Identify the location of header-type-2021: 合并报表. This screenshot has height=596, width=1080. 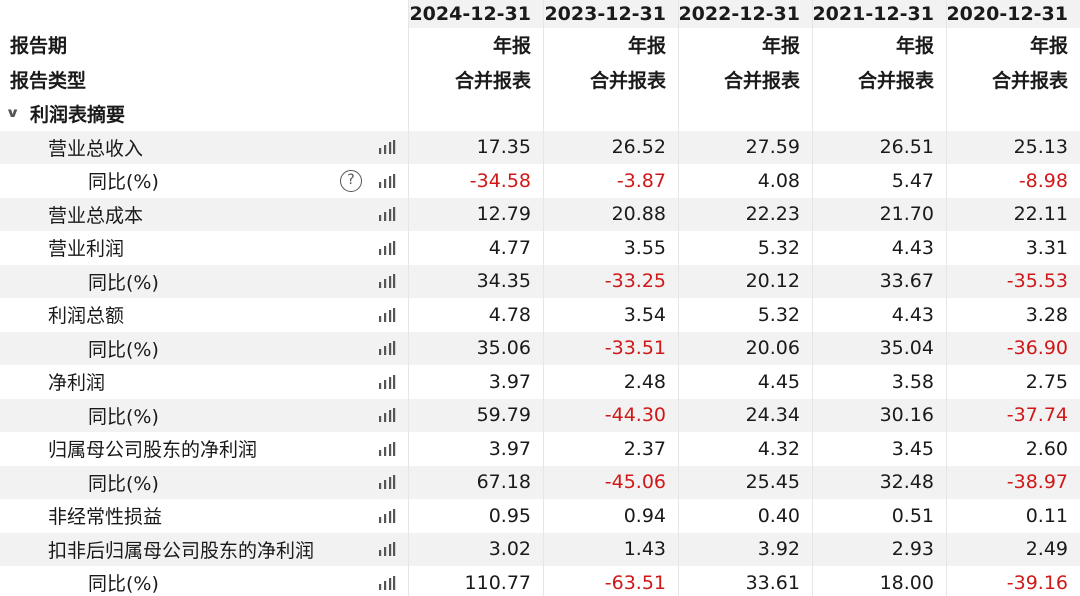
(879, 79).